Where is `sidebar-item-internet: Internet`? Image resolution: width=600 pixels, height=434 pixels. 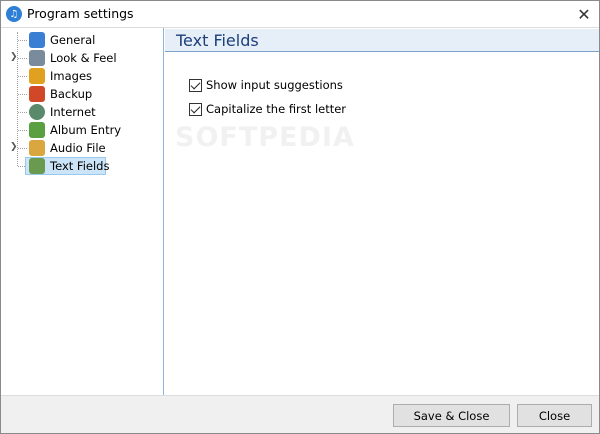 sidebar-item-internet: Internet is located at coordinates (82, 112).